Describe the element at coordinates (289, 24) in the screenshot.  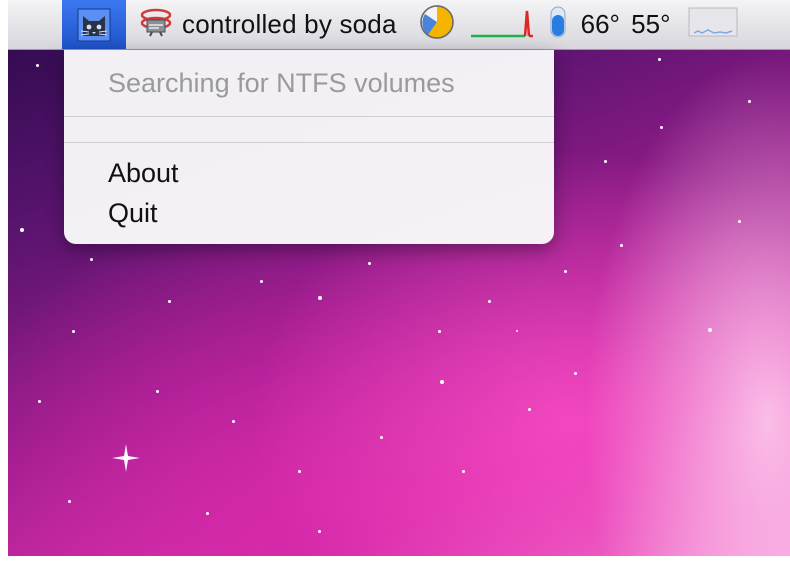
I see `status-text: controlled by soda` at that location.